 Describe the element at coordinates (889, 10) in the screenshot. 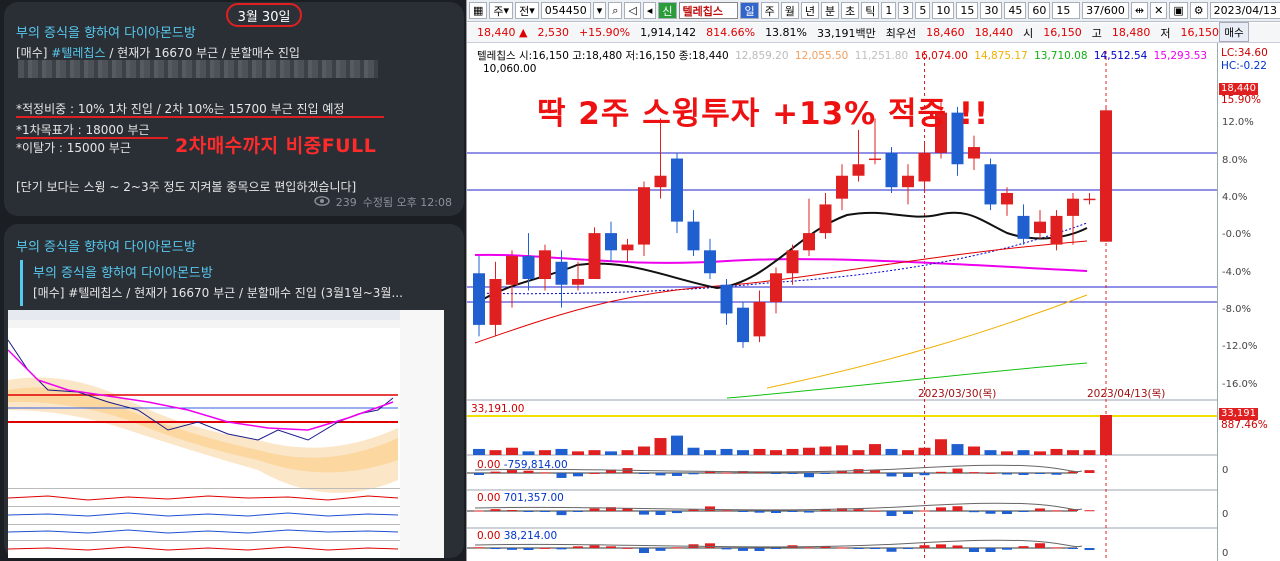

I see `interval-1: 1` at that location.